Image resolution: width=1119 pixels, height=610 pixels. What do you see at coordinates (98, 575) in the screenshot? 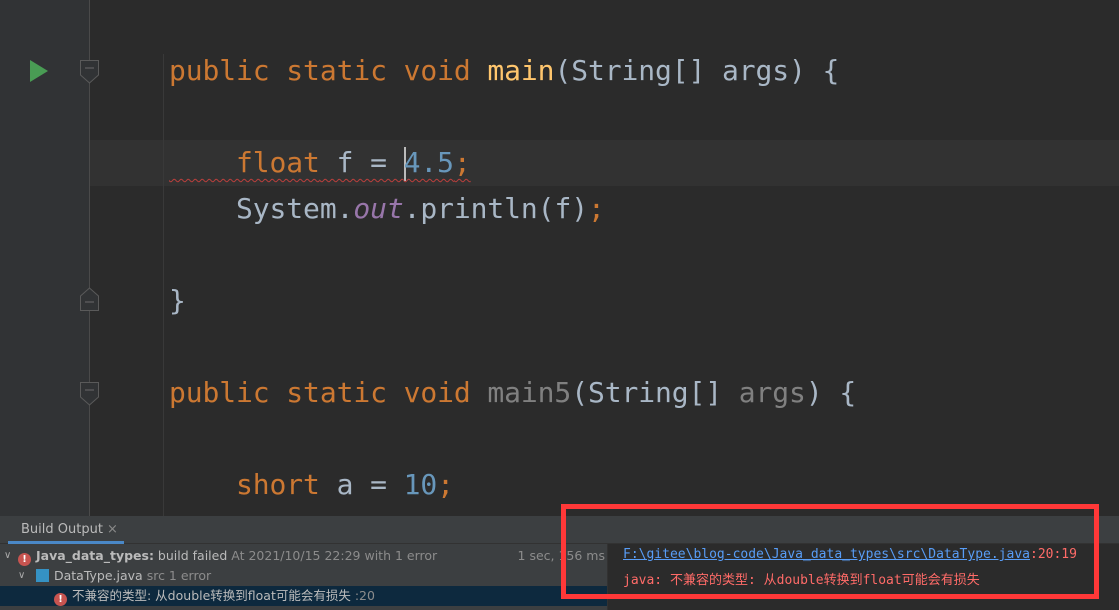
I see `file-name: DataType.java` at bounding box center [98, 575].